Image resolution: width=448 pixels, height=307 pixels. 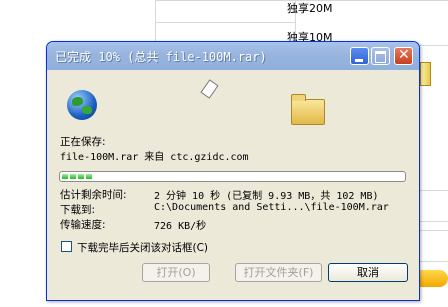 I want to click on title-bar: 已完成 10% (总共 file-100M.rar) ✕, so click(x=233, y=56).